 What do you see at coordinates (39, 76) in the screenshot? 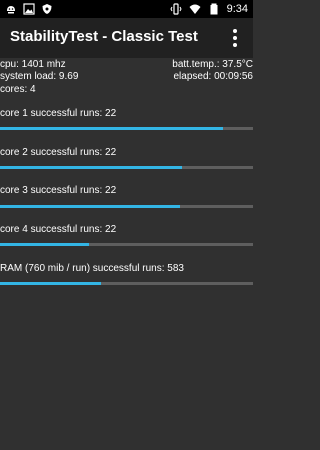
I see `system-load: system load: 9.69` at bounding box center [39, 76].